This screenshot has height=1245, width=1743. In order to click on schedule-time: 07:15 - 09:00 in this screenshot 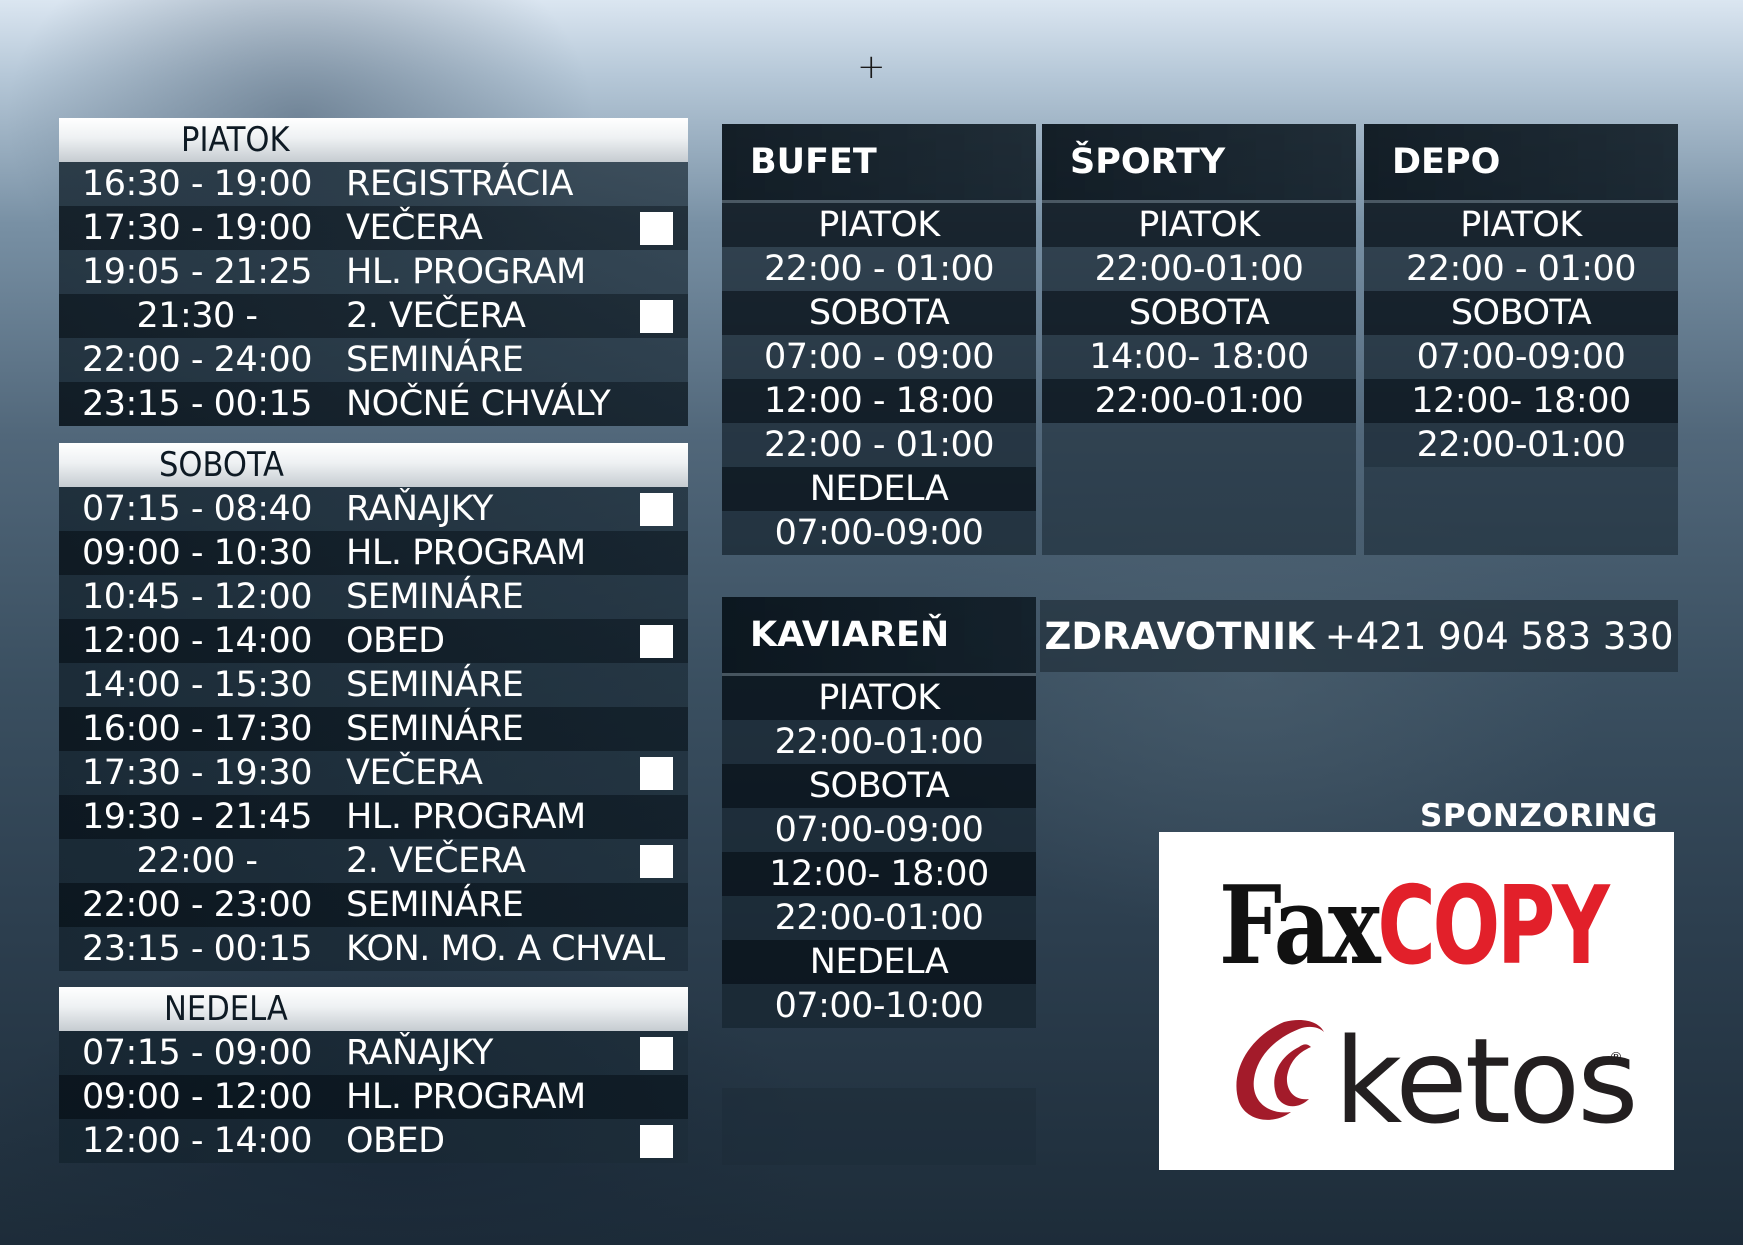, I will do `click(197, 1053)`.